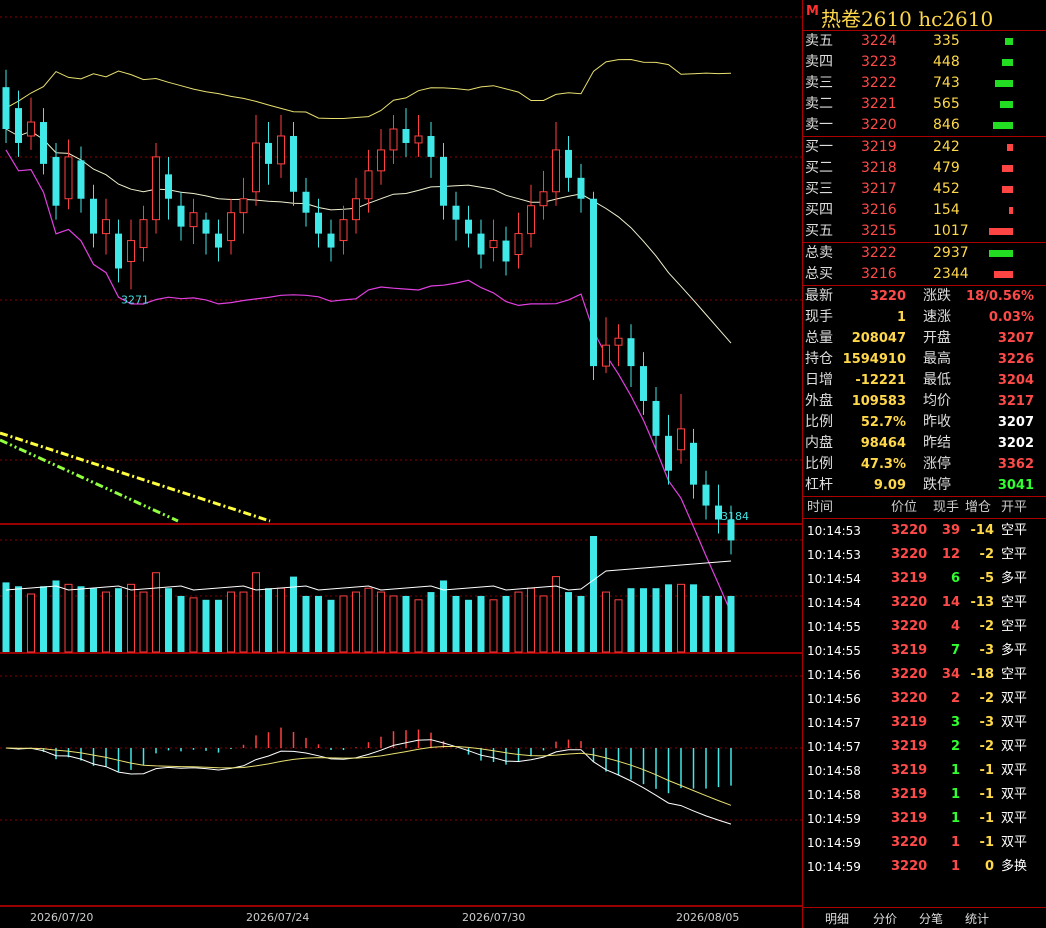  What do you see at coordinates (924, 819) in the screenshot?
I see `tick-row: 10:14:59 3219 1 -1 双平` at bounding box center [924, 819].